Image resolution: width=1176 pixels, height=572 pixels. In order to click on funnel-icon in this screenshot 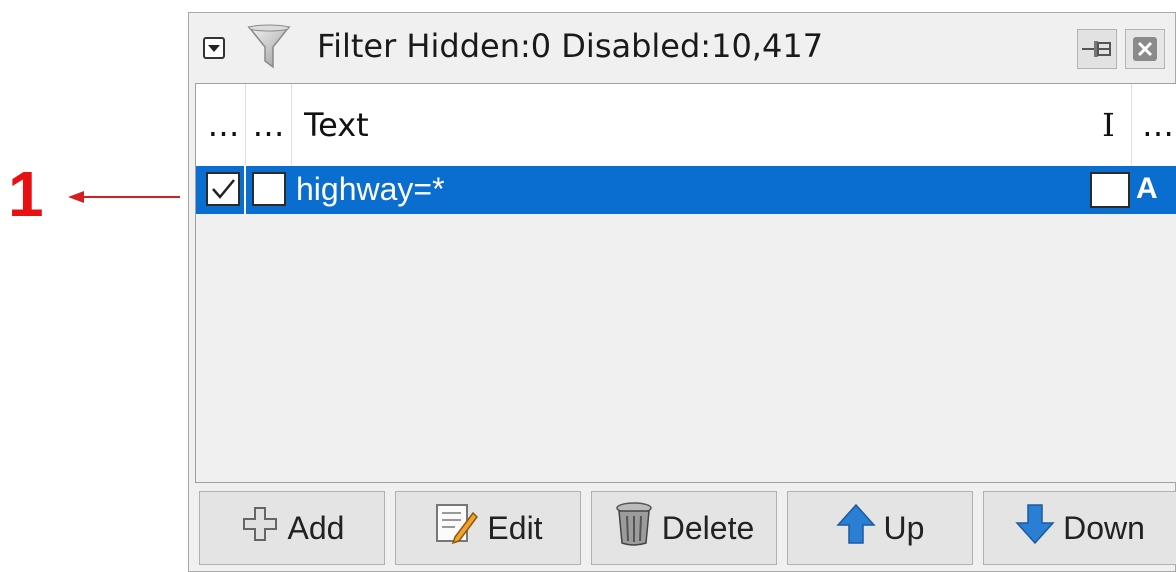, I will do `click(269, 46)`.